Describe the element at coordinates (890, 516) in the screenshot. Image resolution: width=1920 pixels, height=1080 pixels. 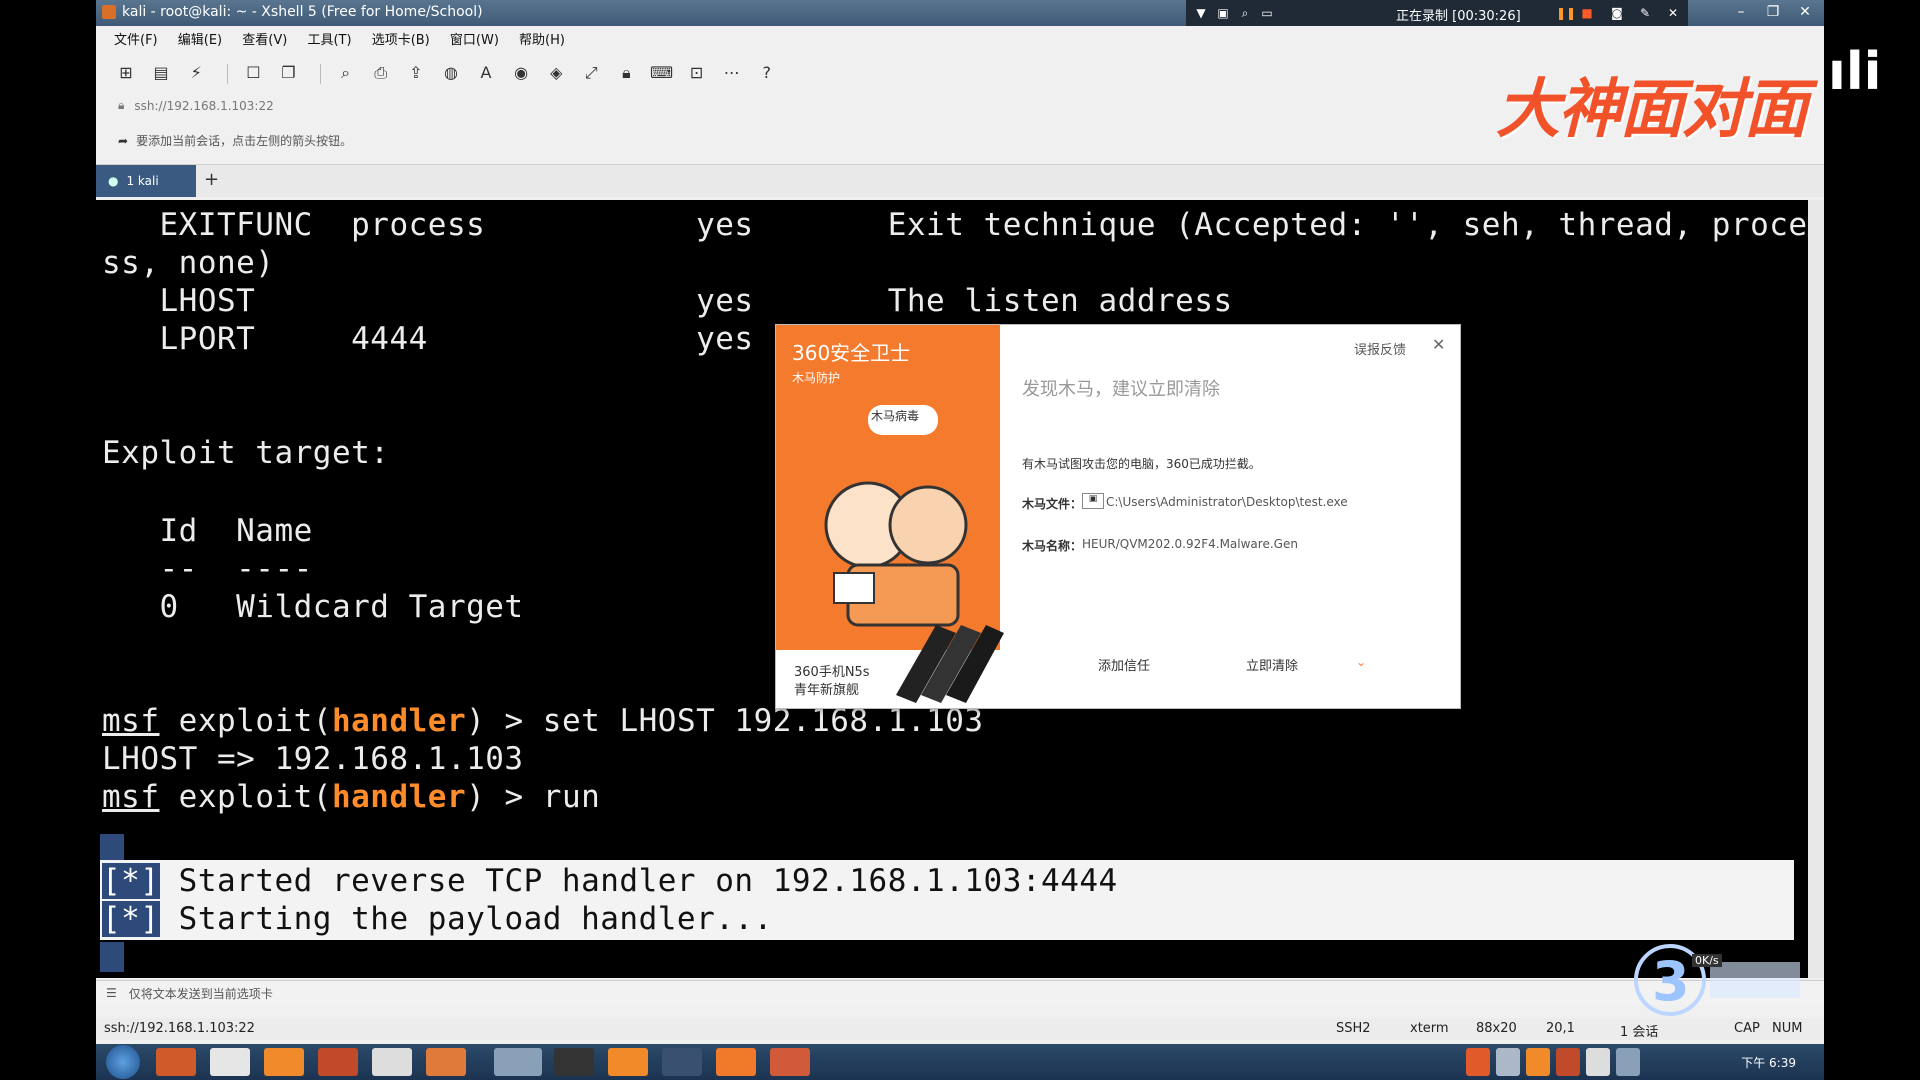
I see `popup-banner: 360安全卫士 木马防护 木马病毒 360手机N5s 青年新旗舰` at that location.